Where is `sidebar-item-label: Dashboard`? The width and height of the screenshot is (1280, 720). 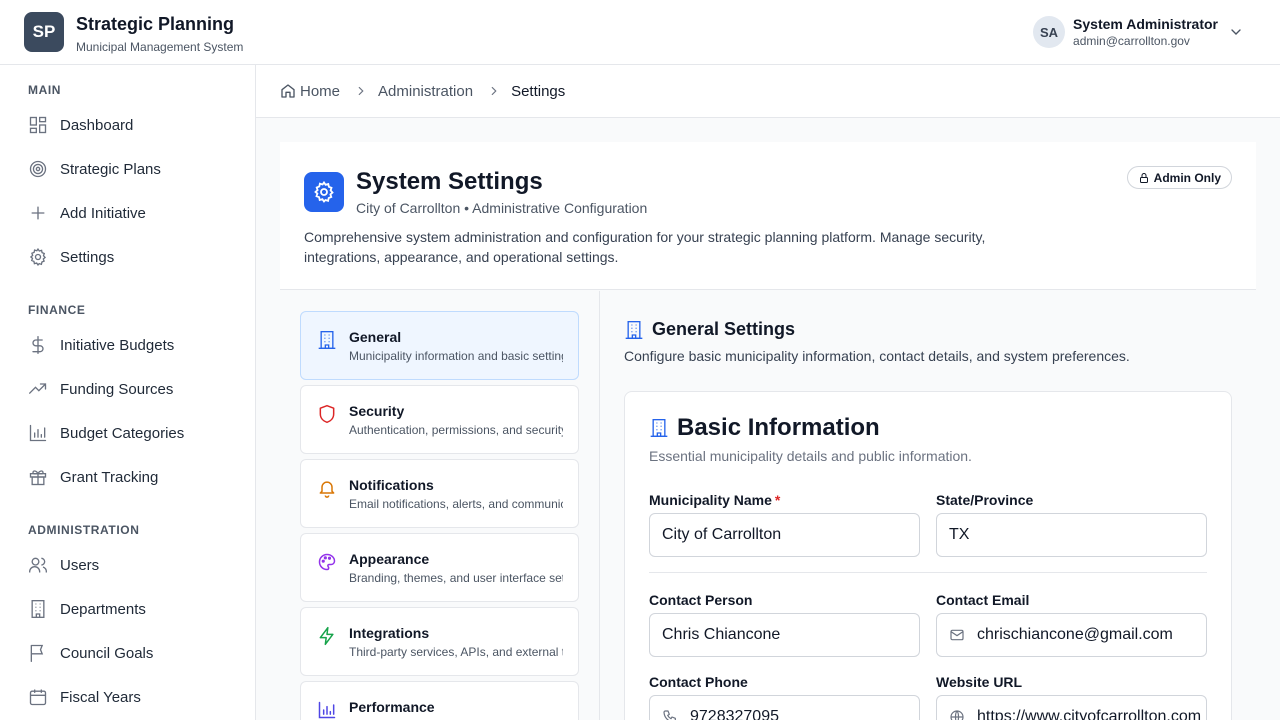 sidebar-item-label: Dashboard is located at coordinates (97, 125).